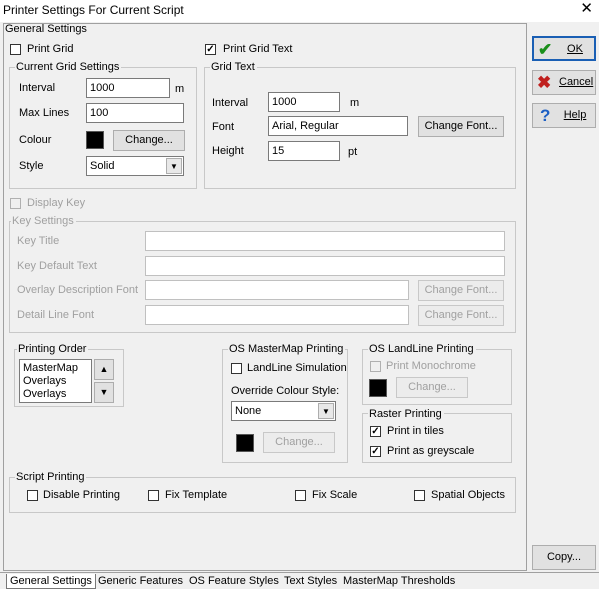  Describe the element at coordinates (180, 89) in the screenshot. I see `grid-interval-unit: m` at that location.